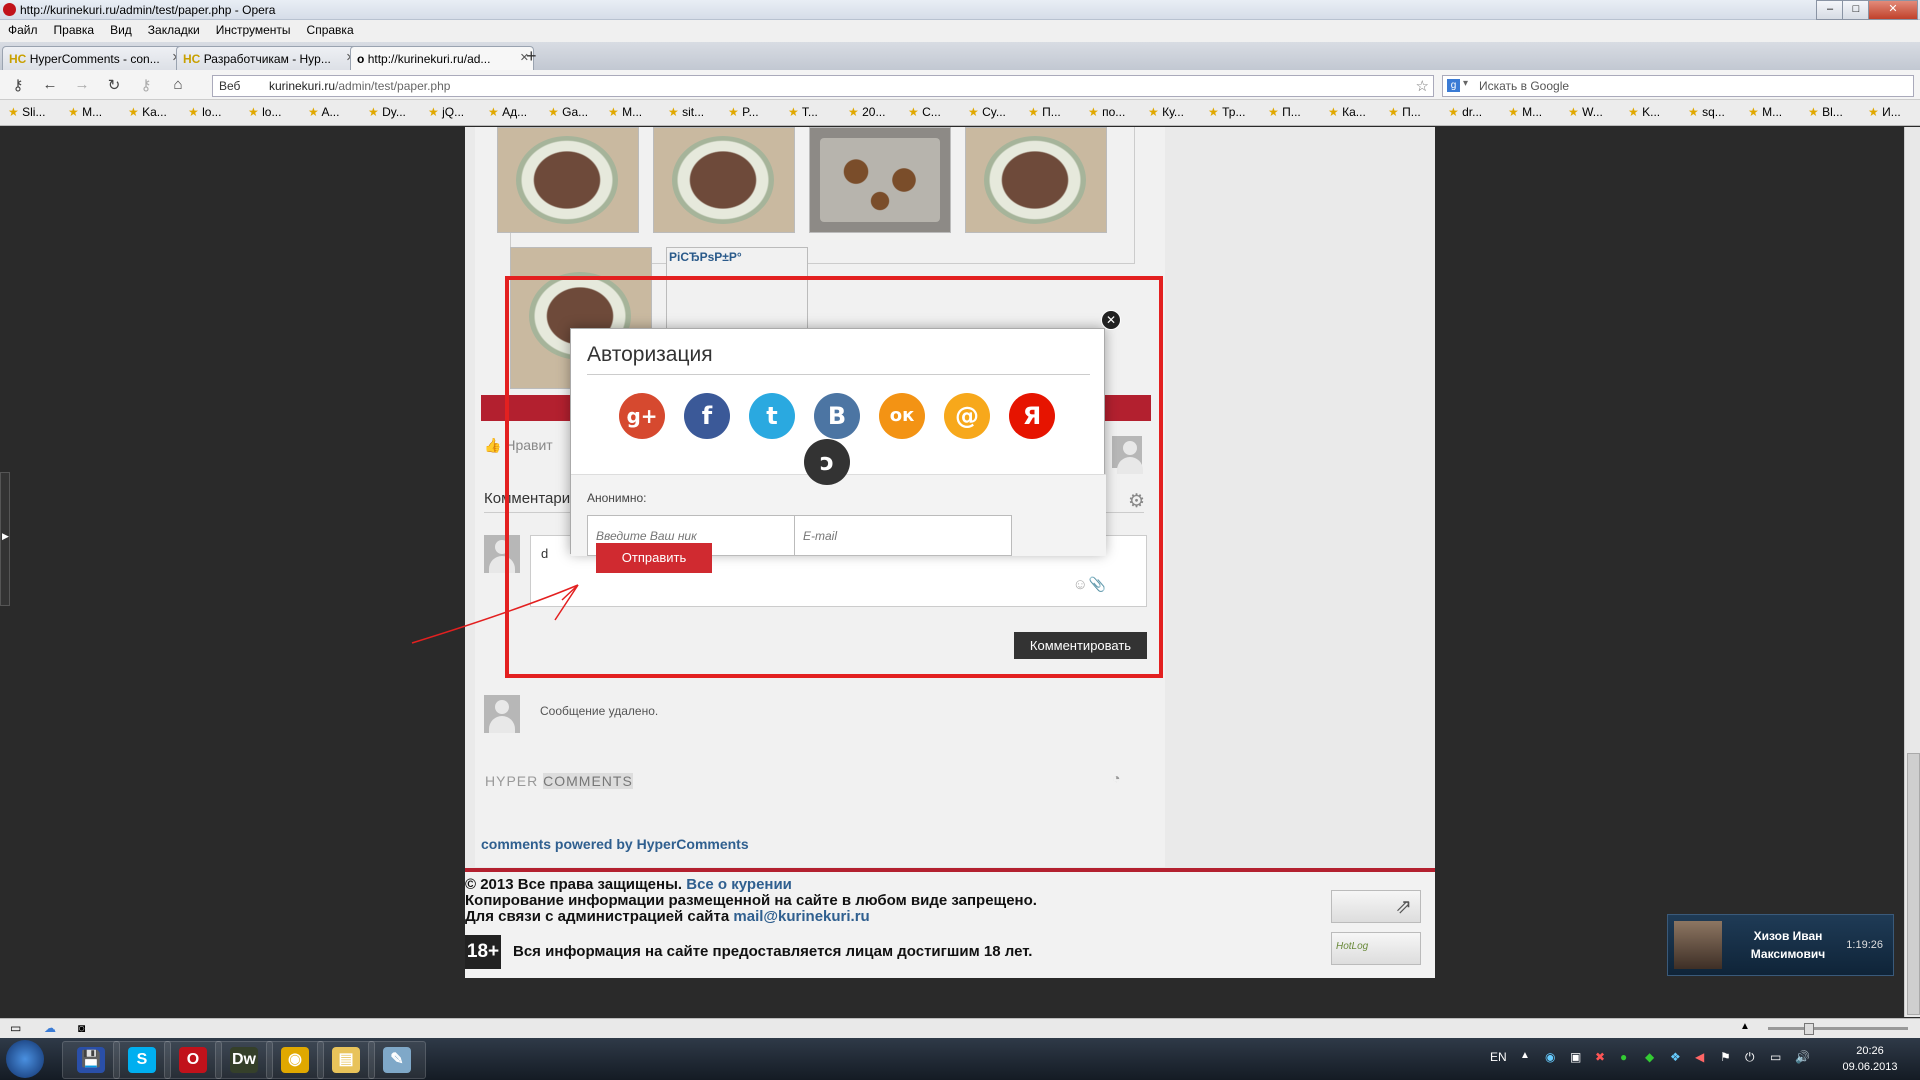 The width and height of the screenshot is (1920, 1080). Describe the element at coordinates (1725, 1057) in the screenshot. I see `tray-flag-icon: ⚑` at that location.